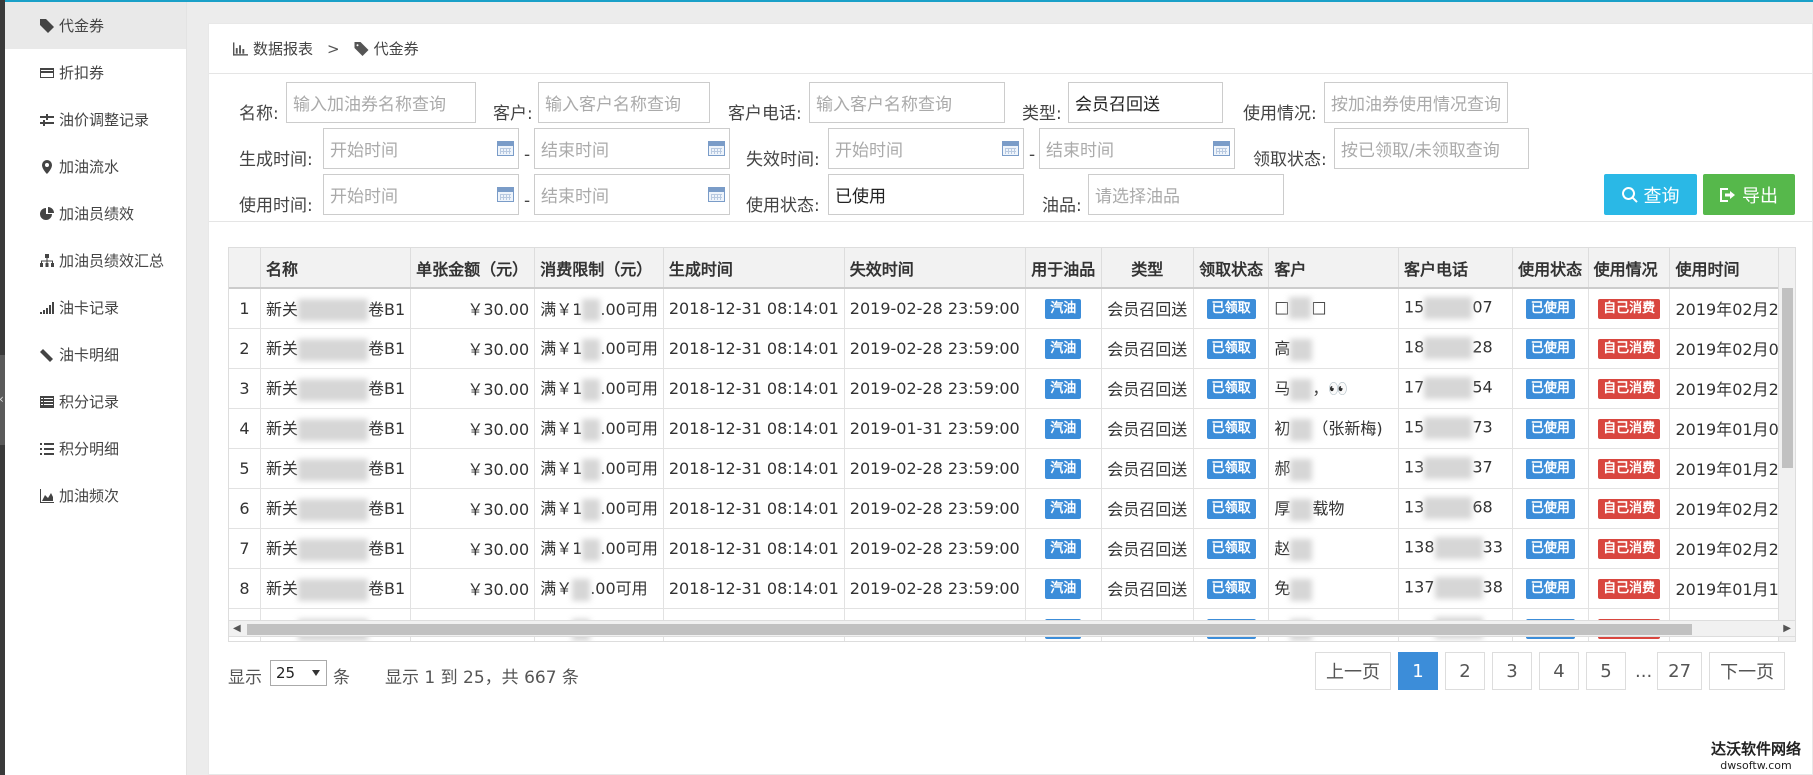 The height and width of the screenshot is (775, 1813). Describe the element at coordinates (1650, 194) in the screenshot. I see `query-button: 查询` at that location.